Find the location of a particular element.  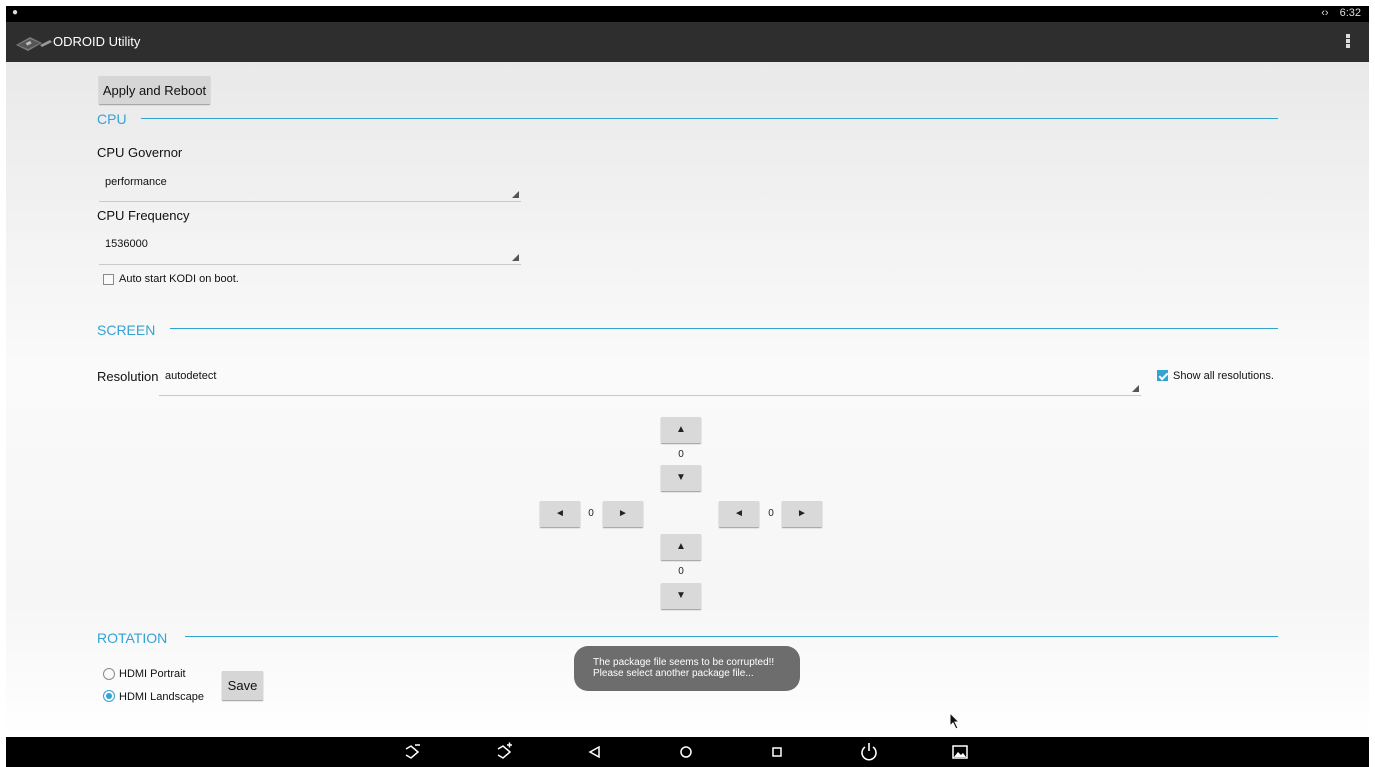

cpu-governor-label: CPU Governor is located at coordinates (140, 152).